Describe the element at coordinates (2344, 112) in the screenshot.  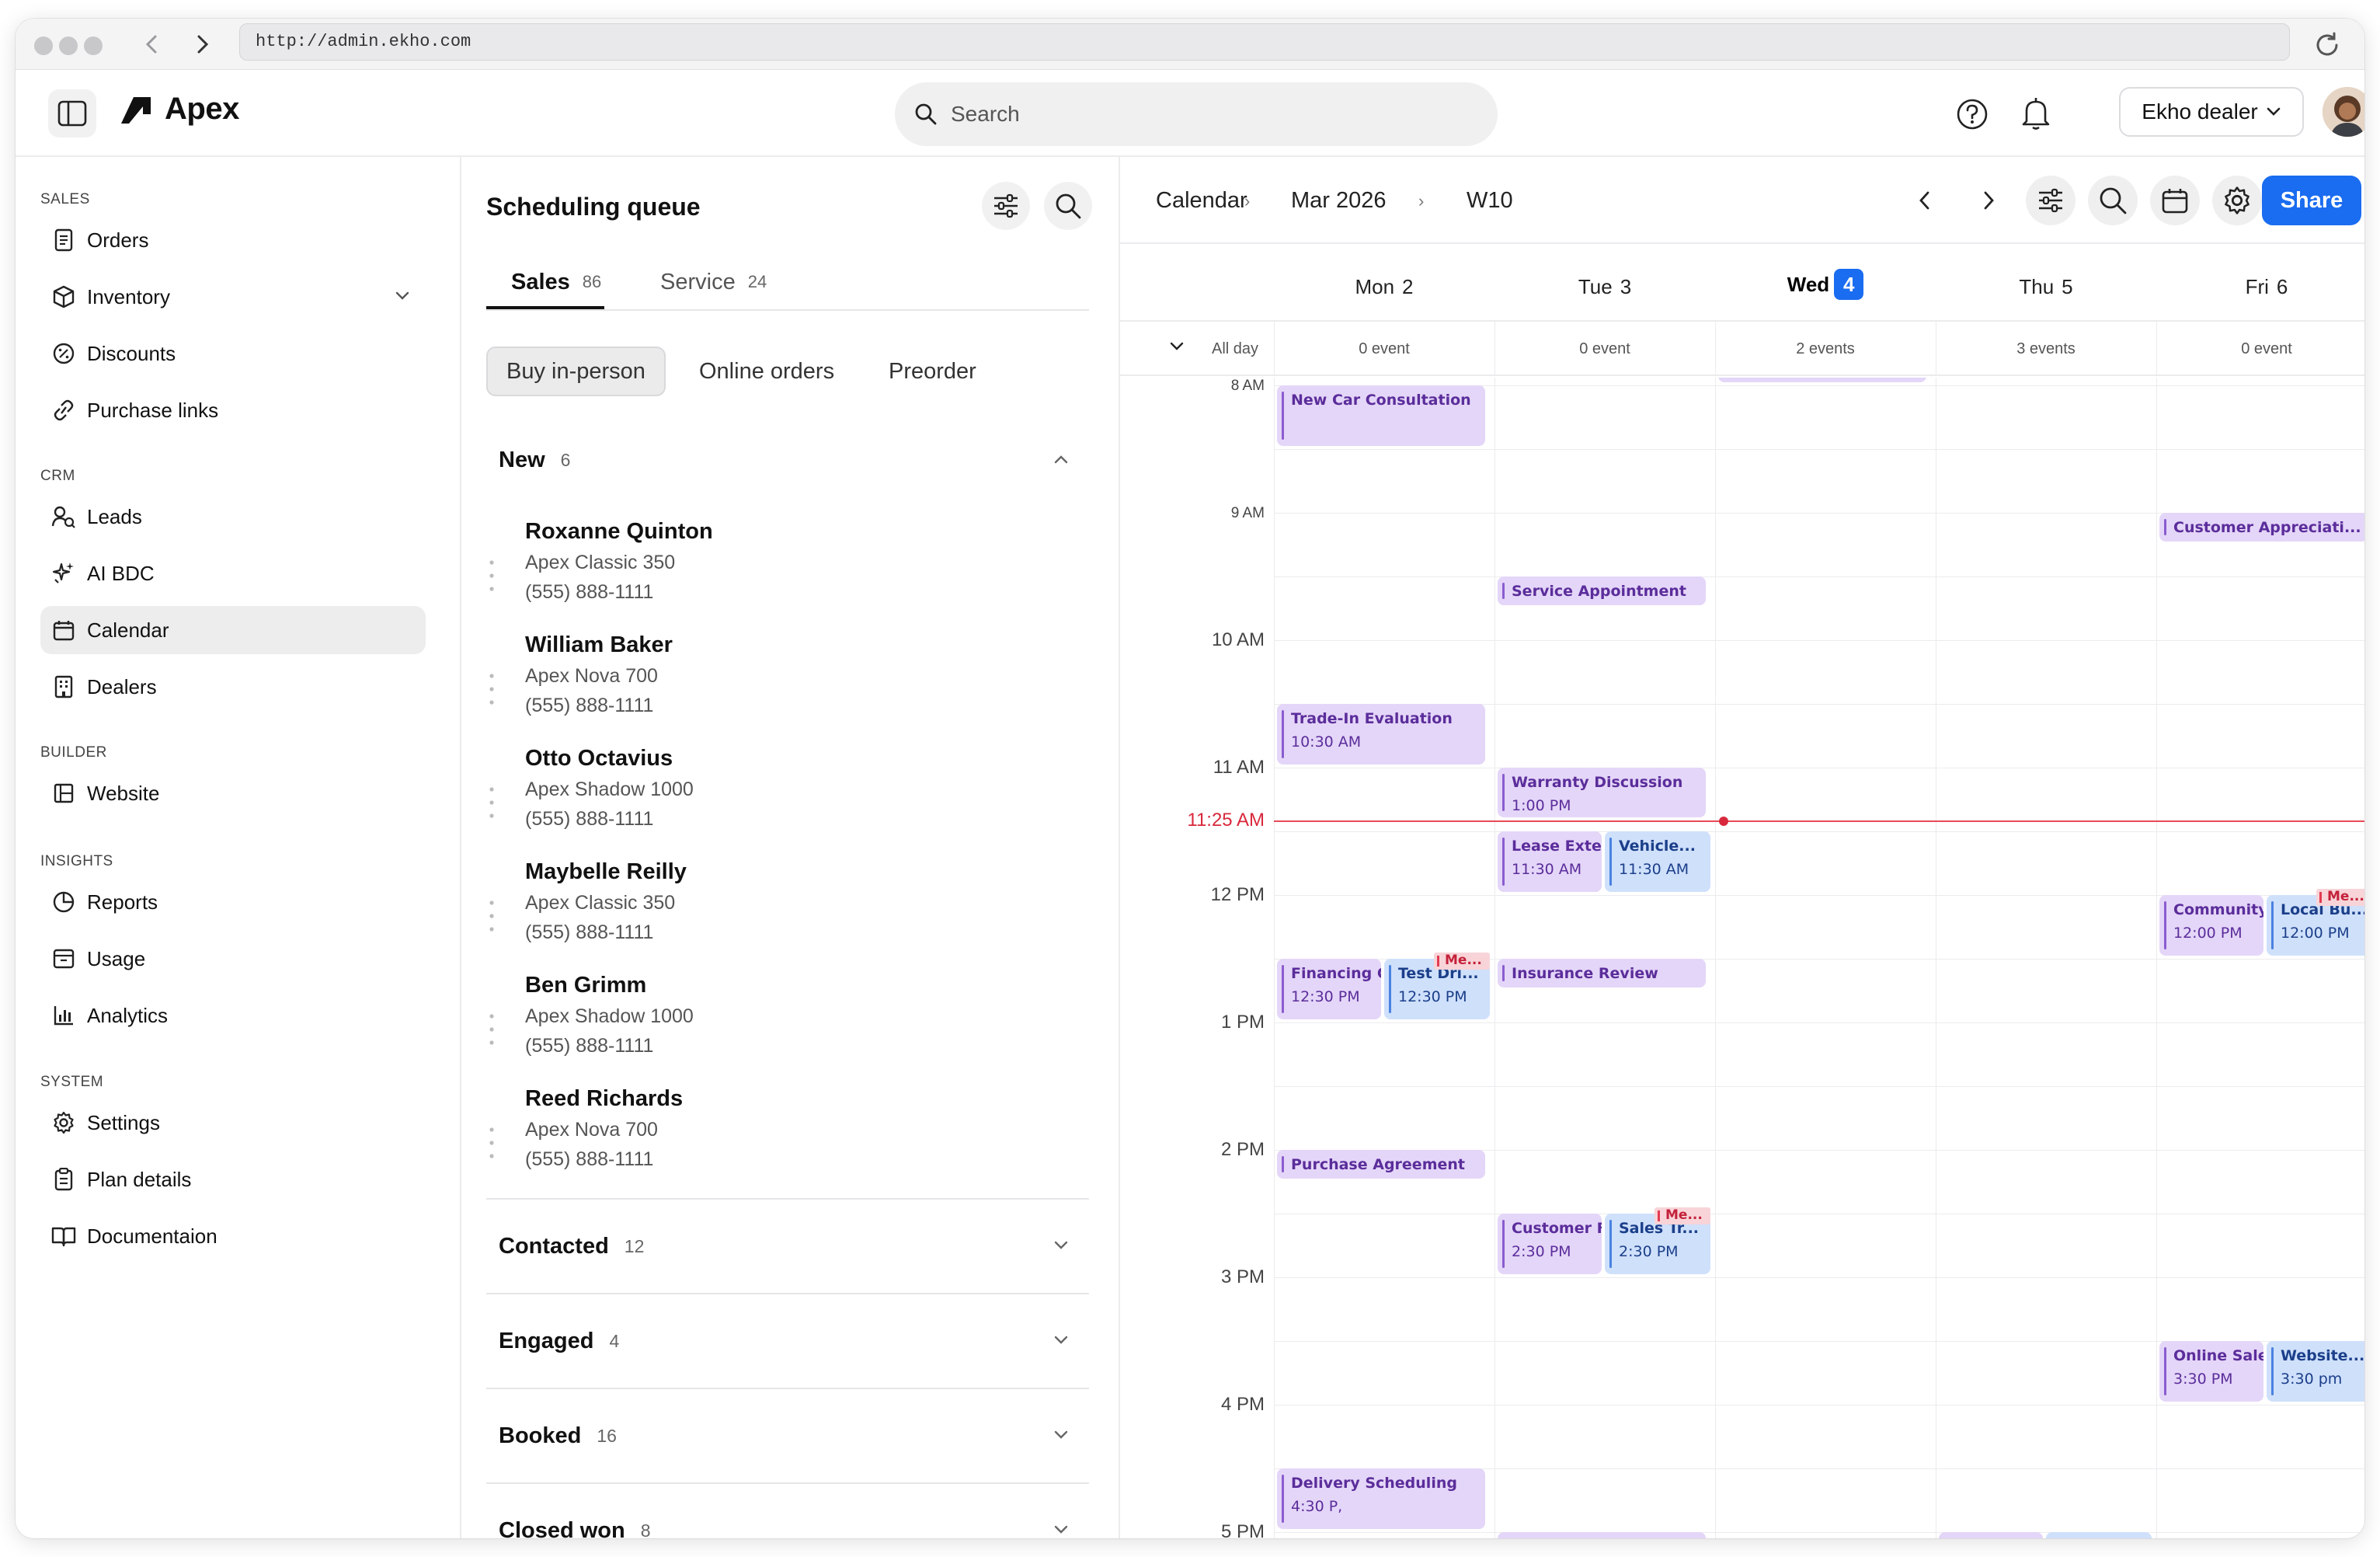
I see `user-avatar` at that location.